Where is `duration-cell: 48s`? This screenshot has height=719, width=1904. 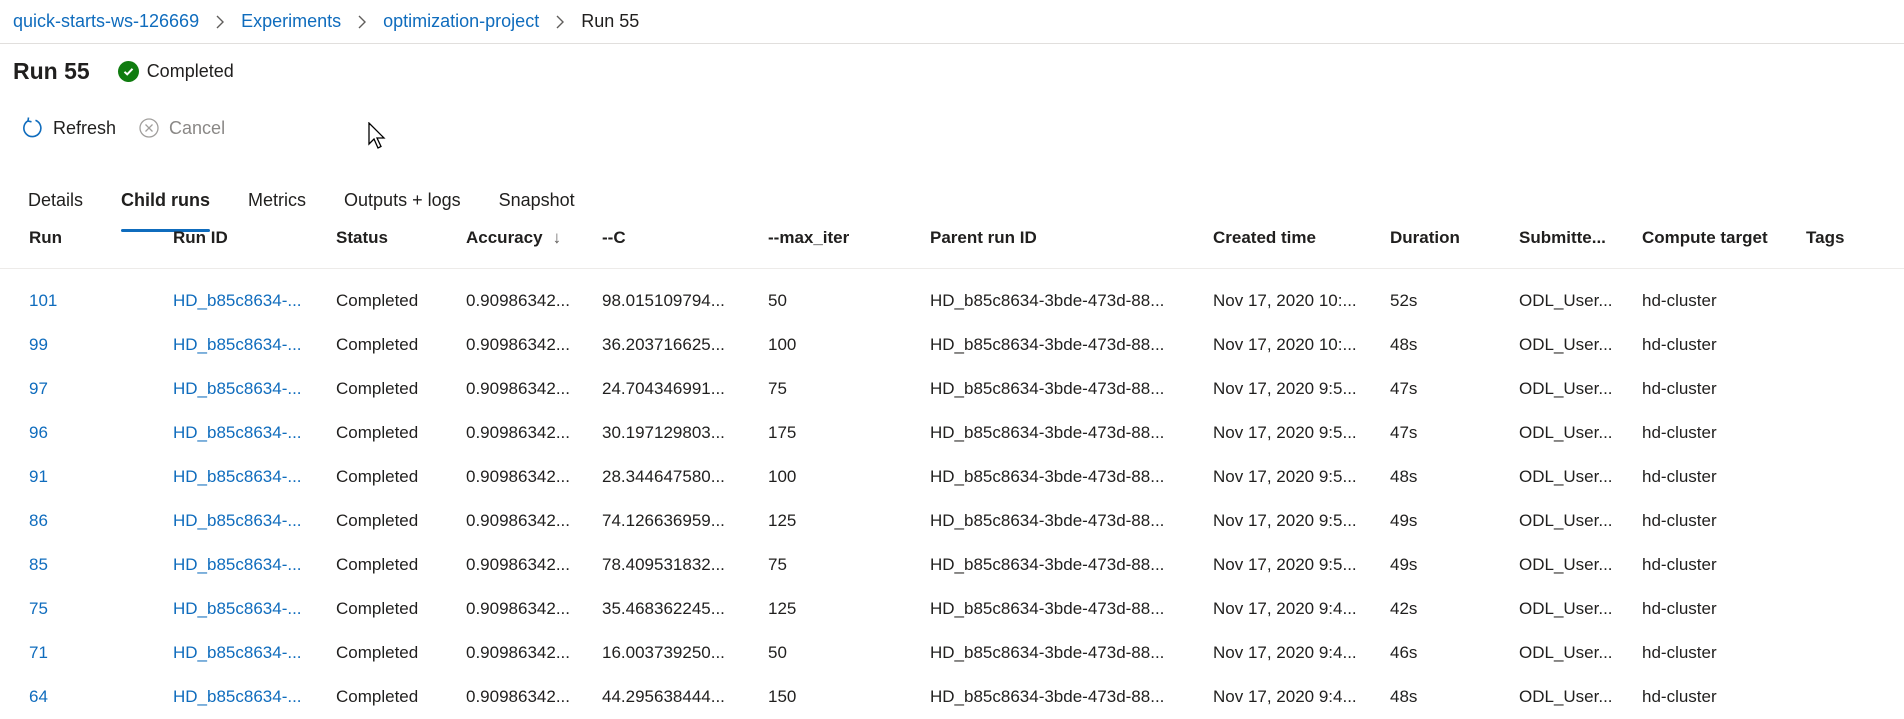 duration-cell: 48s is located at coordinates (1404, 476).